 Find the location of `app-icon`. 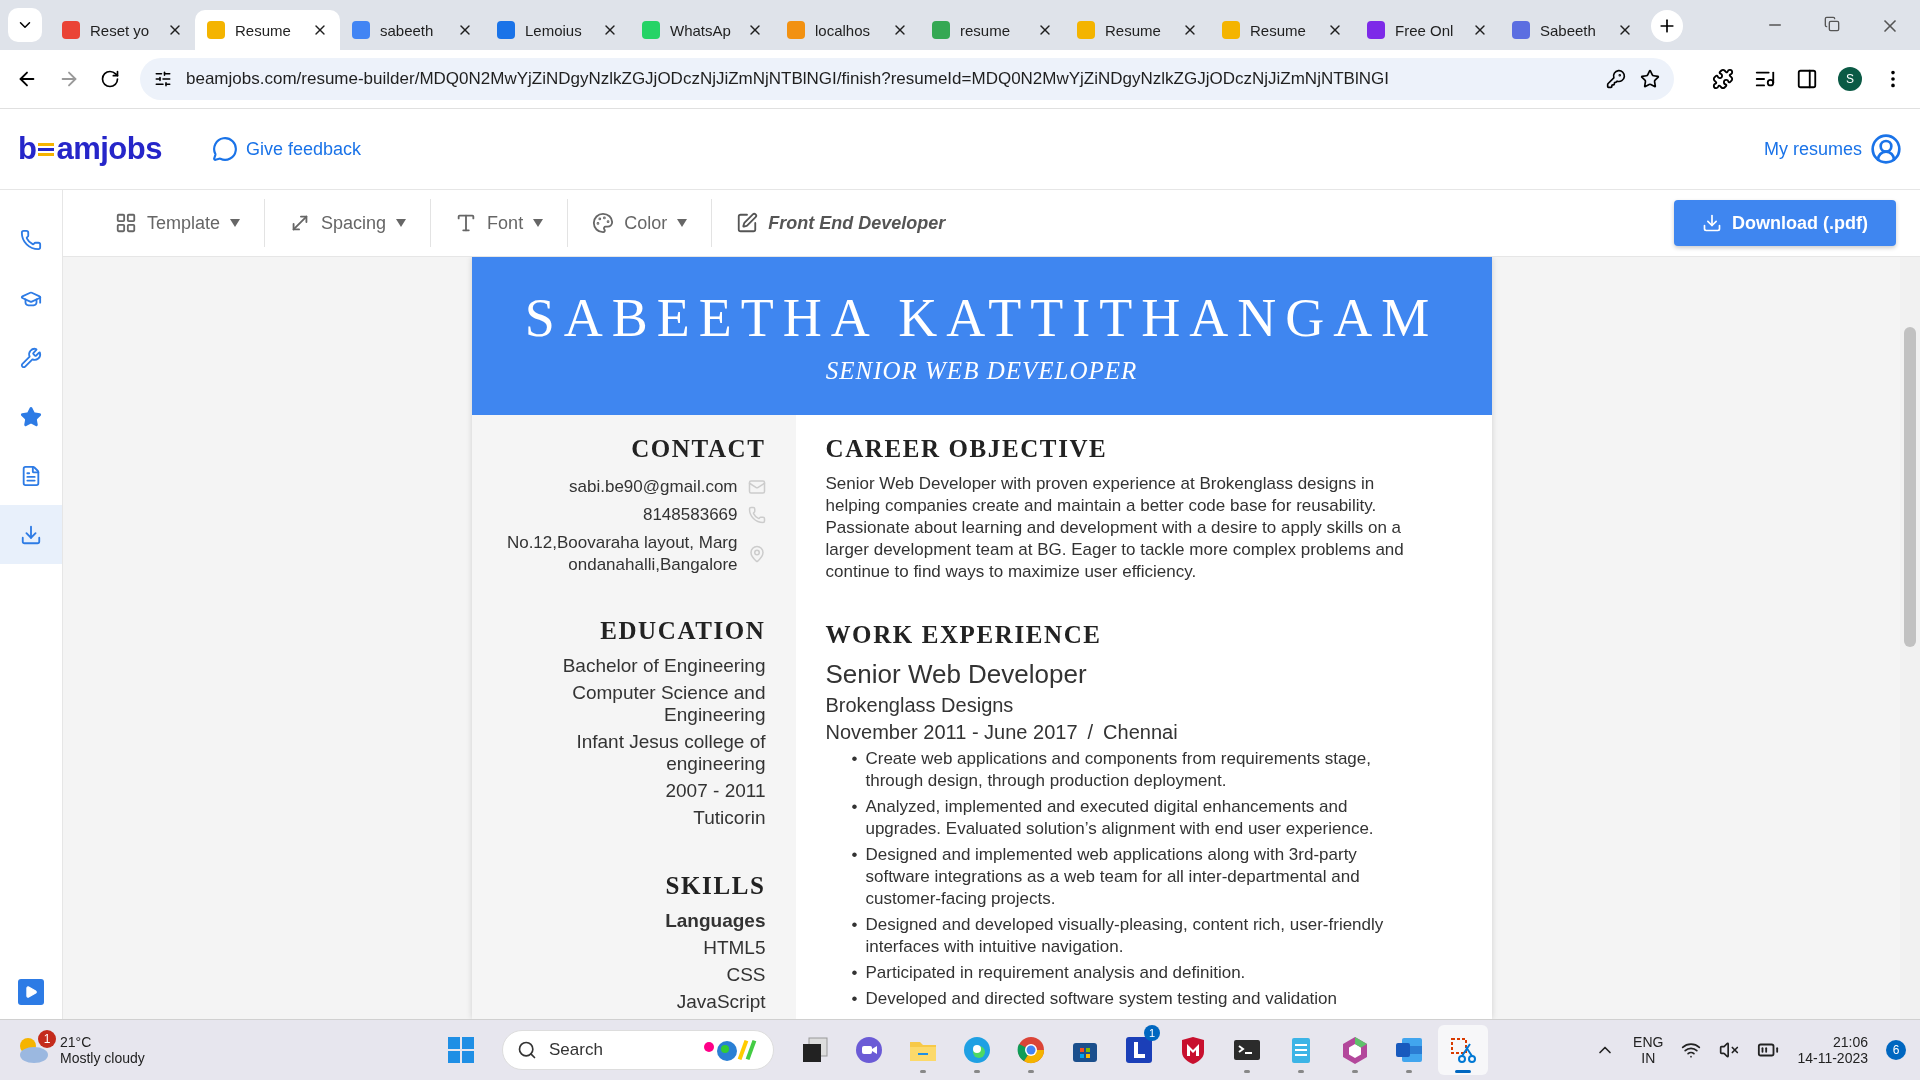

app-icon is located at coordinates (1139, 1050).